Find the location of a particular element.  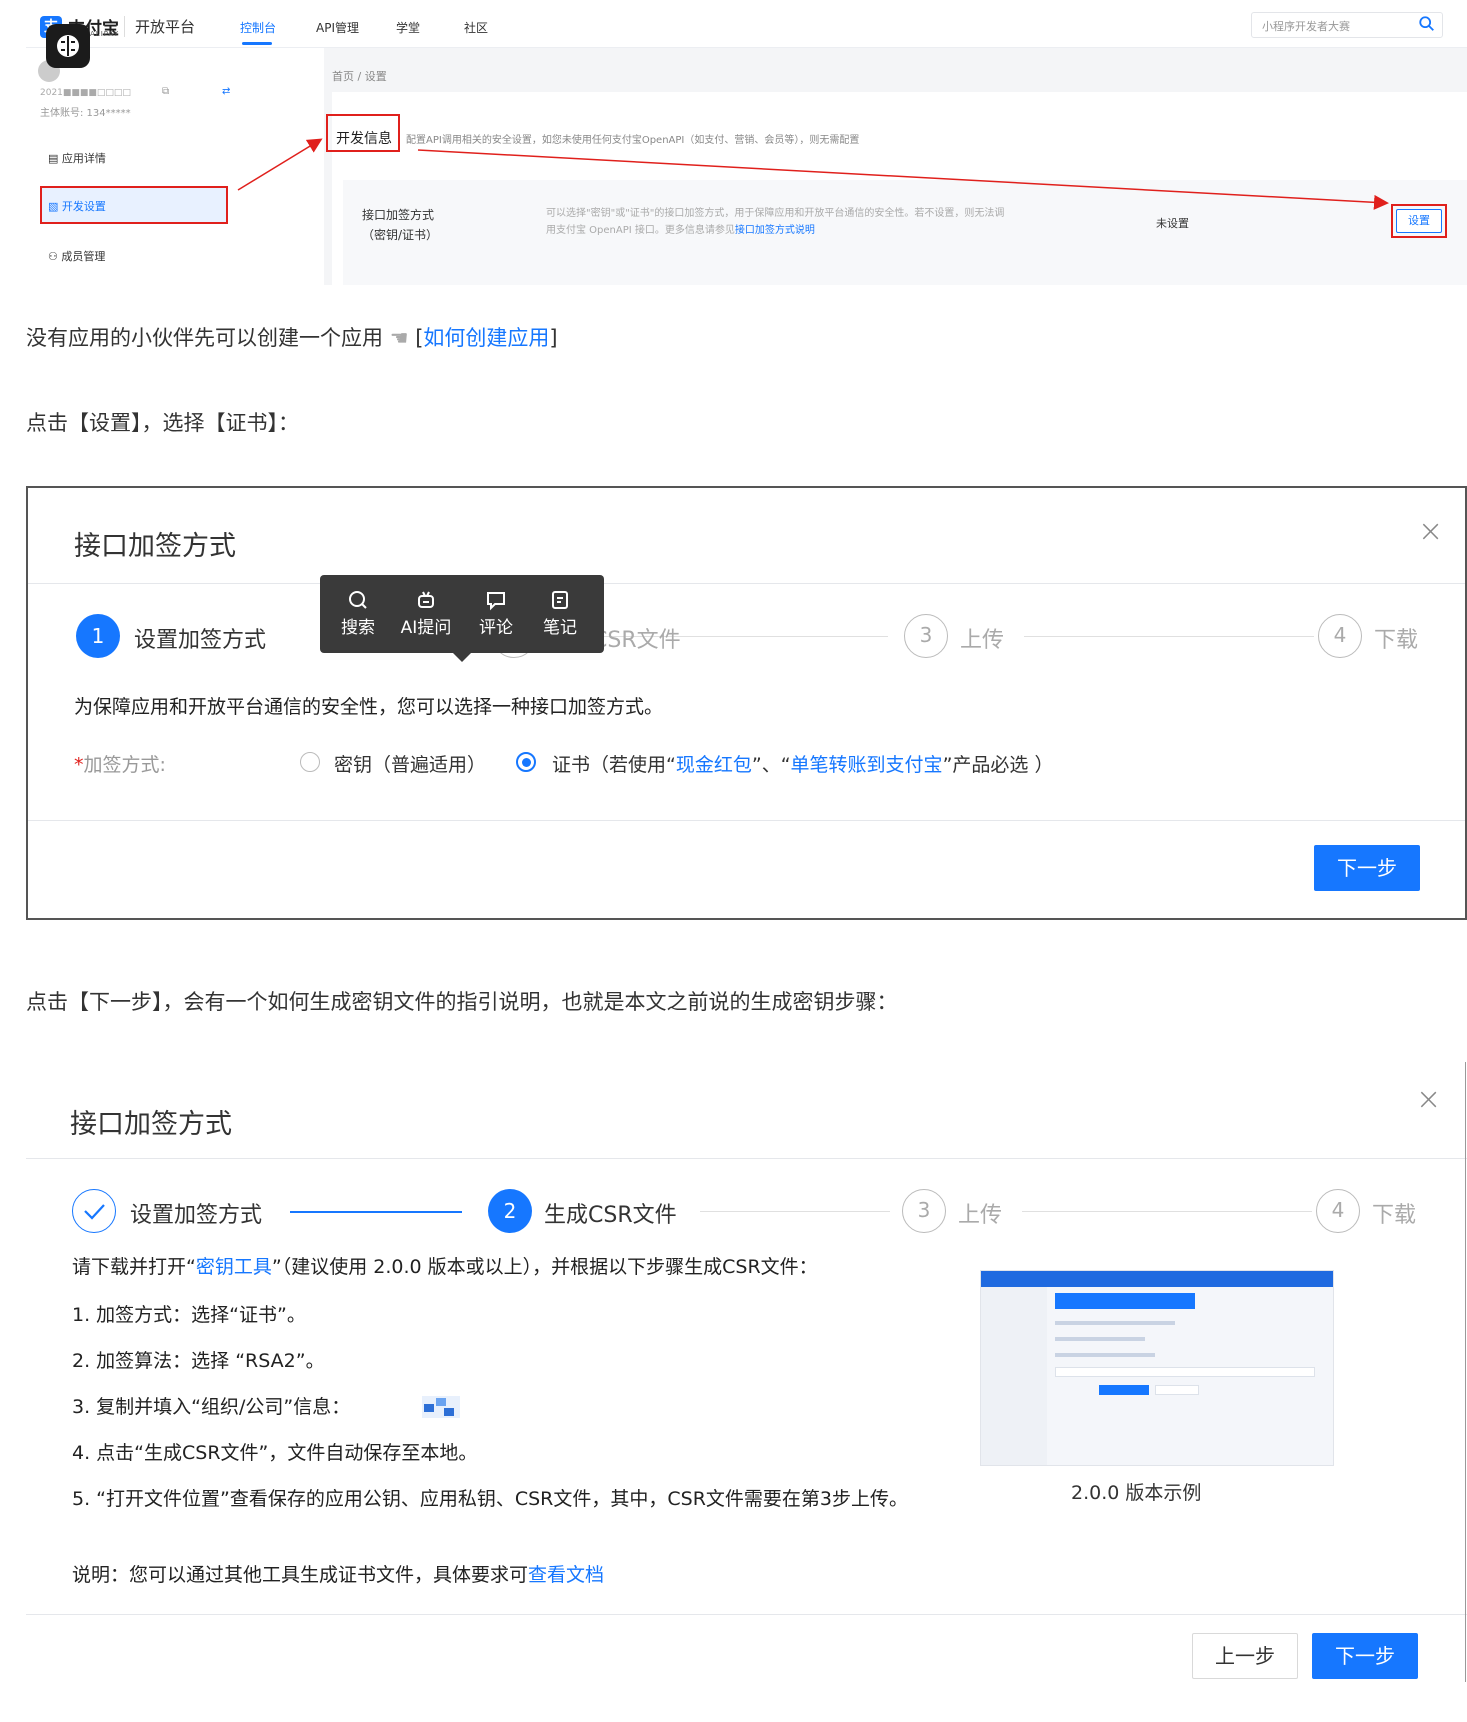

popup-item-label: 评论 is located at coordinates (496, 628).